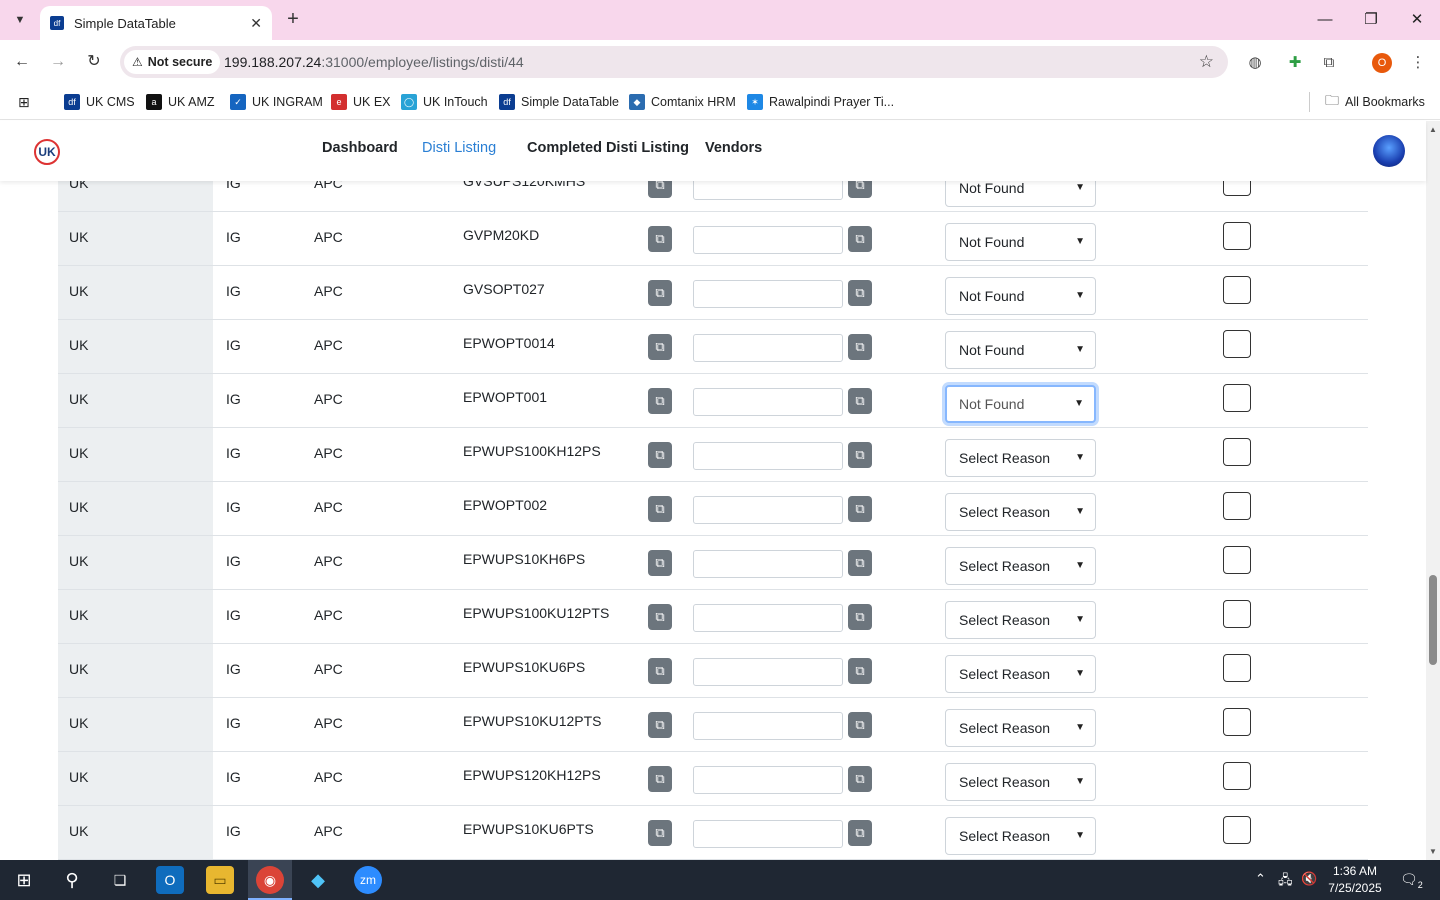 The image size is (1440, 900). I want to click on volume-muted-icon: 🔇, so click(1309, 879).